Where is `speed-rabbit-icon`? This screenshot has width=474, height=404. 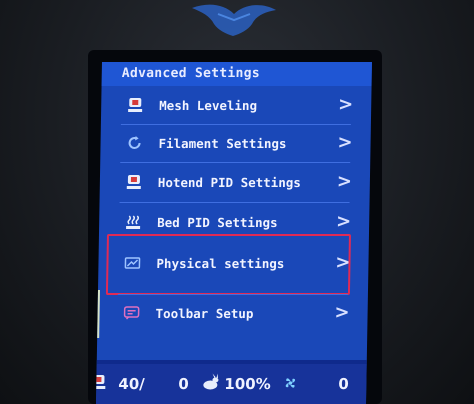
speed-rabbit-icon is located at coordinates (210, 384).